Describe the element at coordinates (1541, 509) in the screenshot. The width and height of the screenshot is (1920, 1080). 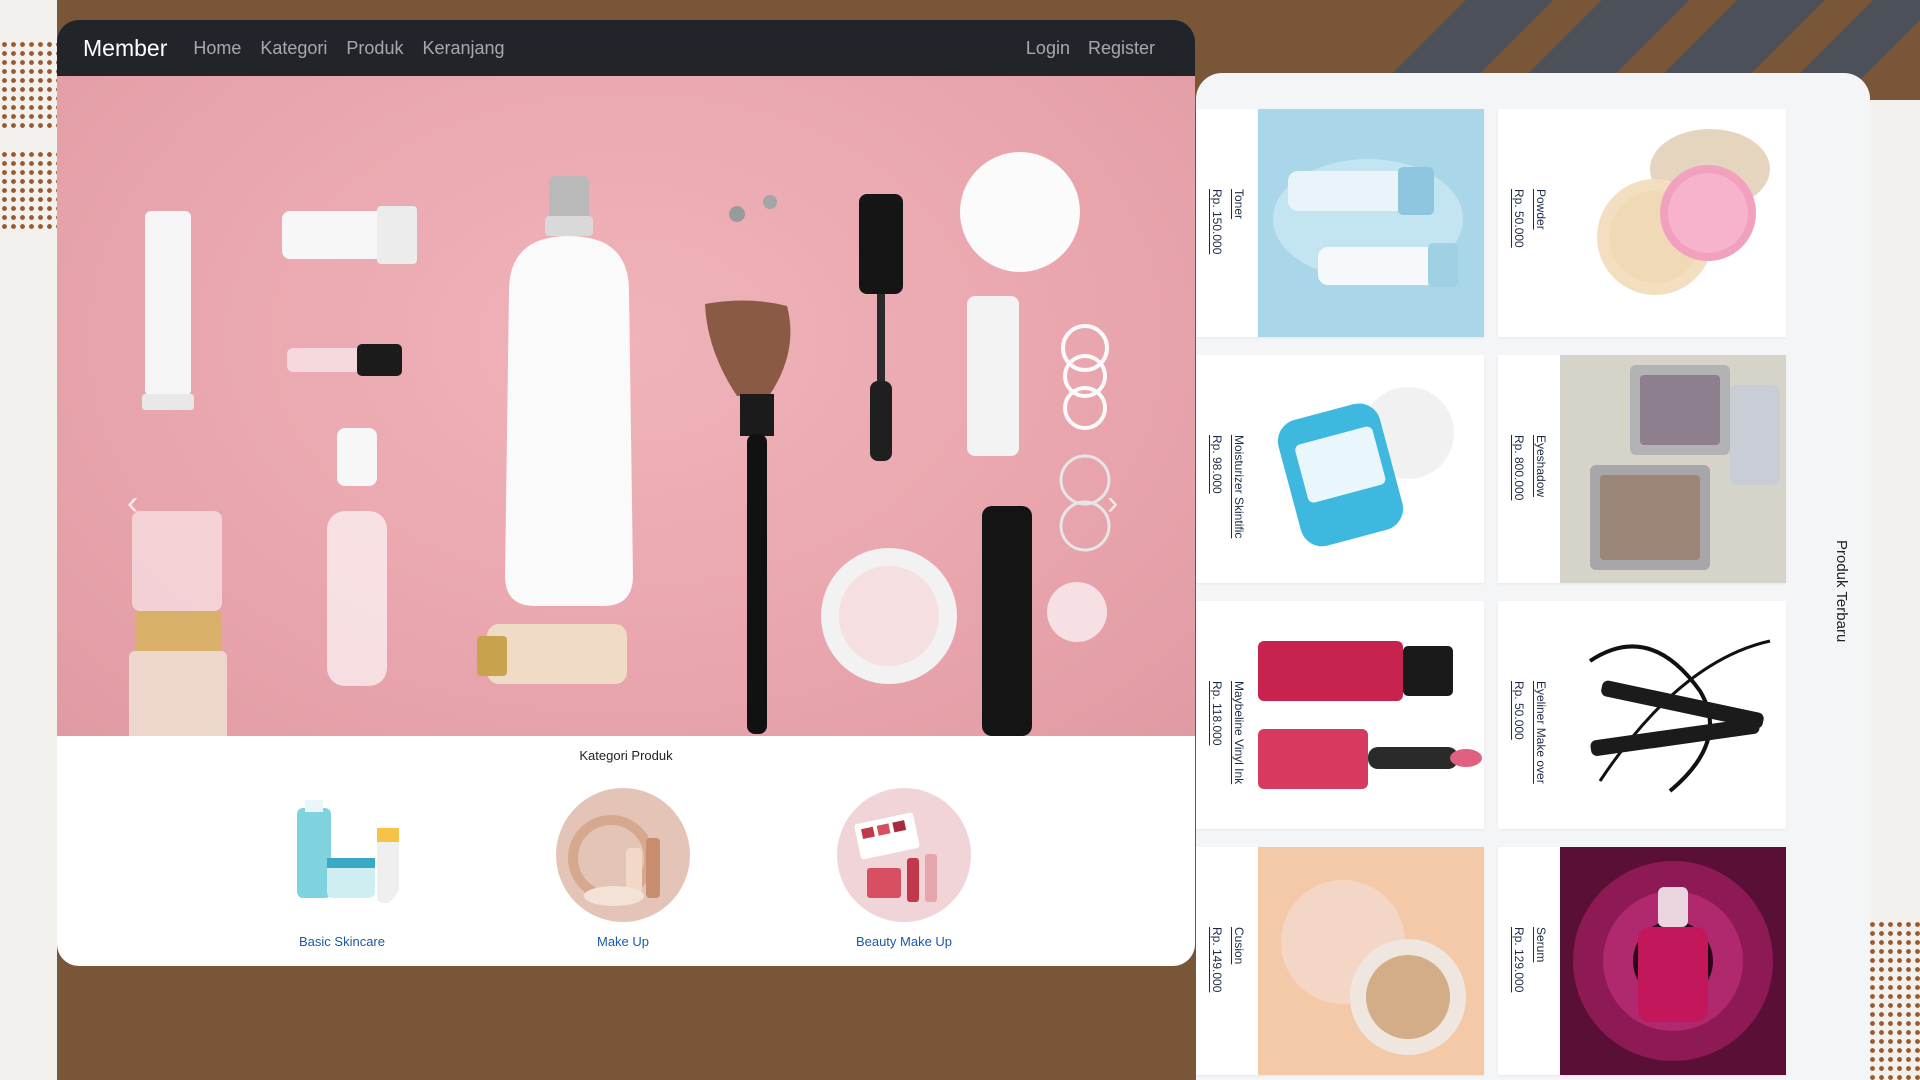
I see `product-name: Eyeshadow` at that location.